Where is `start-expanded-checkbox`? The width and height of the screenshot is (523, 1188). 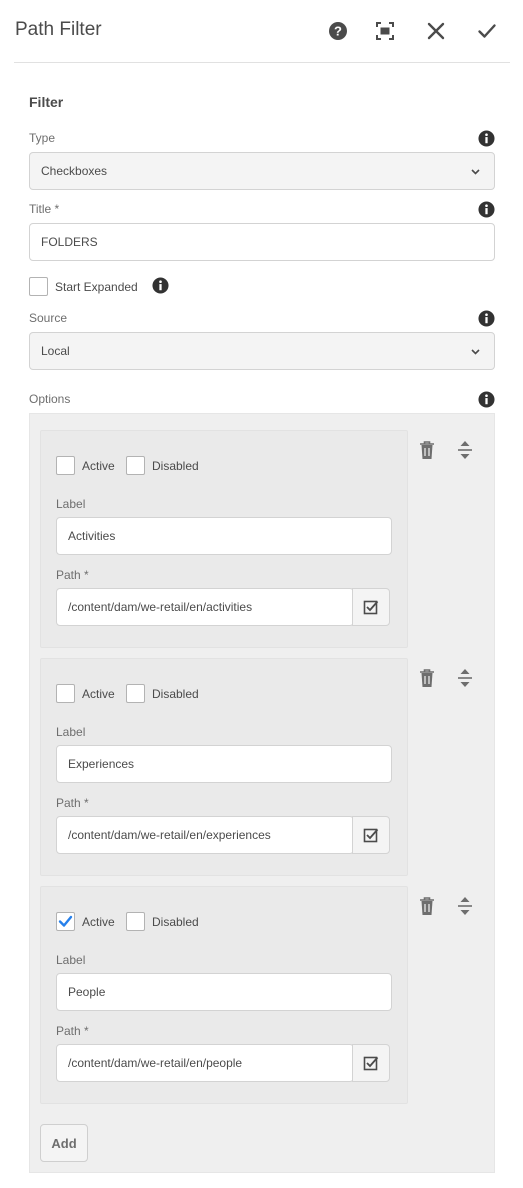 start-expanded-checkbox is located at coordinates (38, 286).